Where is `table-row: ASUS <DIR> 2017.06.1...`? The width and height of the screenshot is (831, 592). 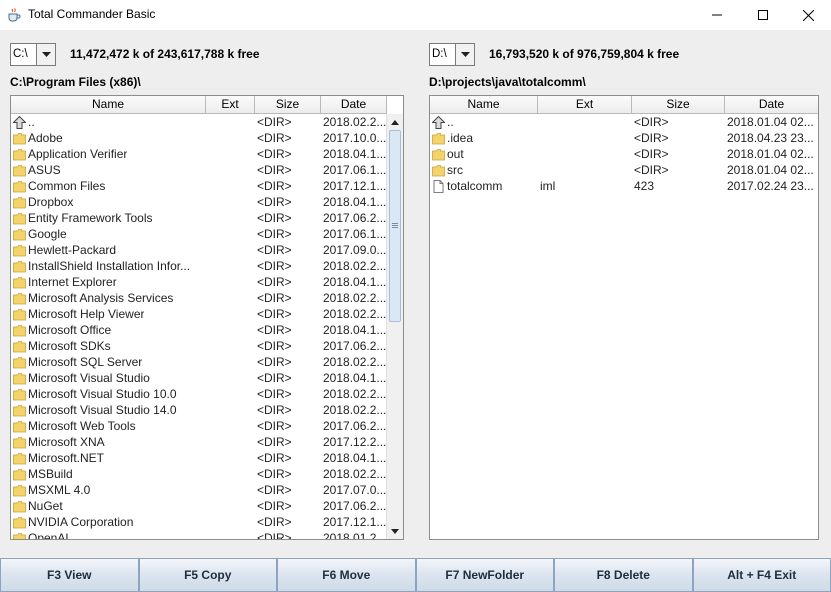
table-row: ASUS <DIR> 2017.06.1... is located at coordinates (199, 170).